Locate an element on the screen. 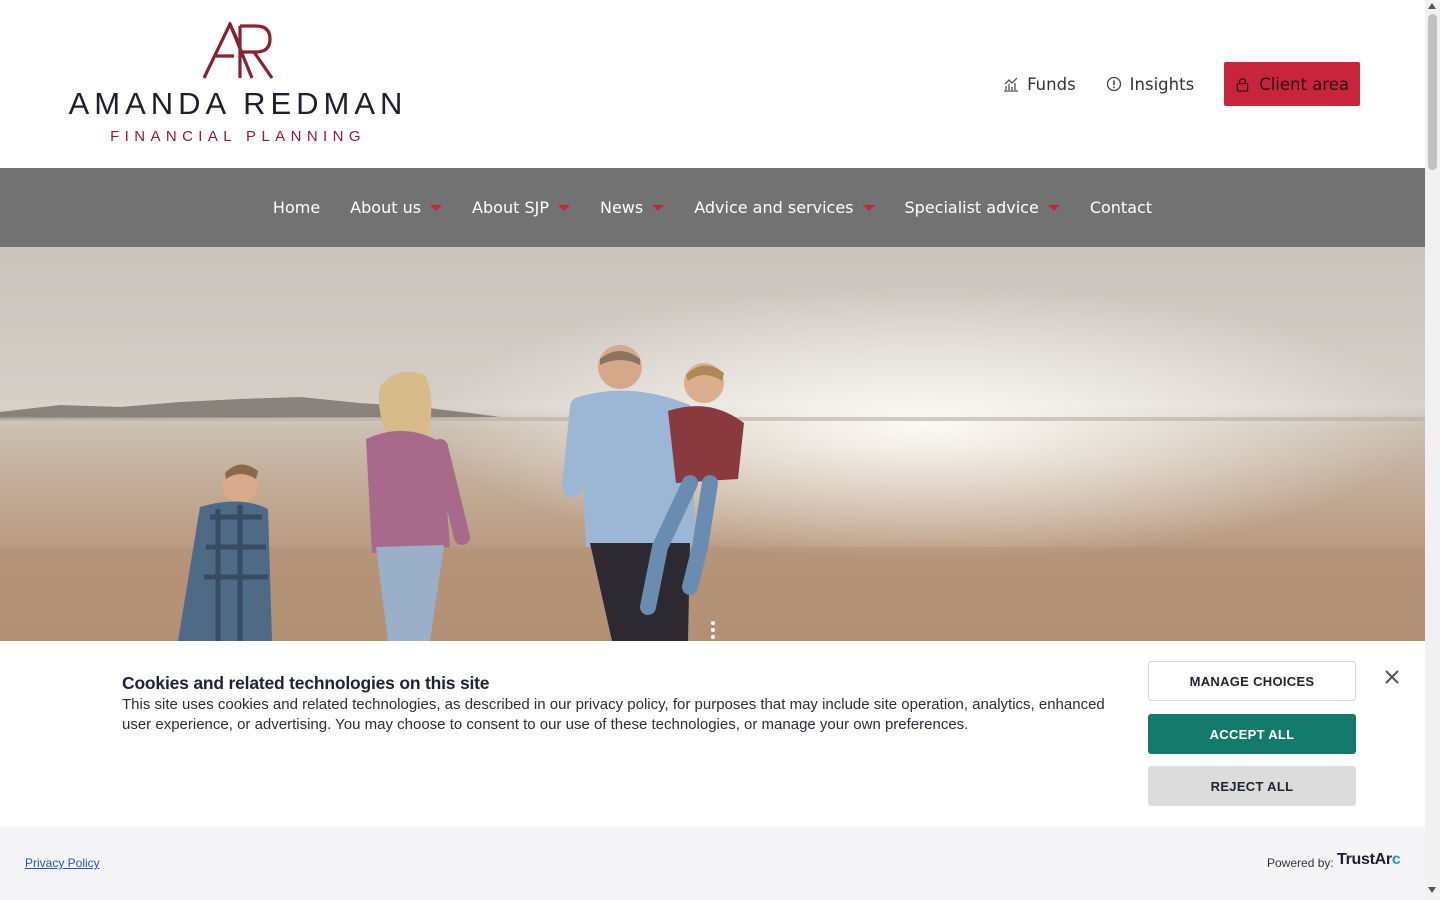 The image size is (1440, 900). funds-link: Funds is located at coordinates (1039, 84).